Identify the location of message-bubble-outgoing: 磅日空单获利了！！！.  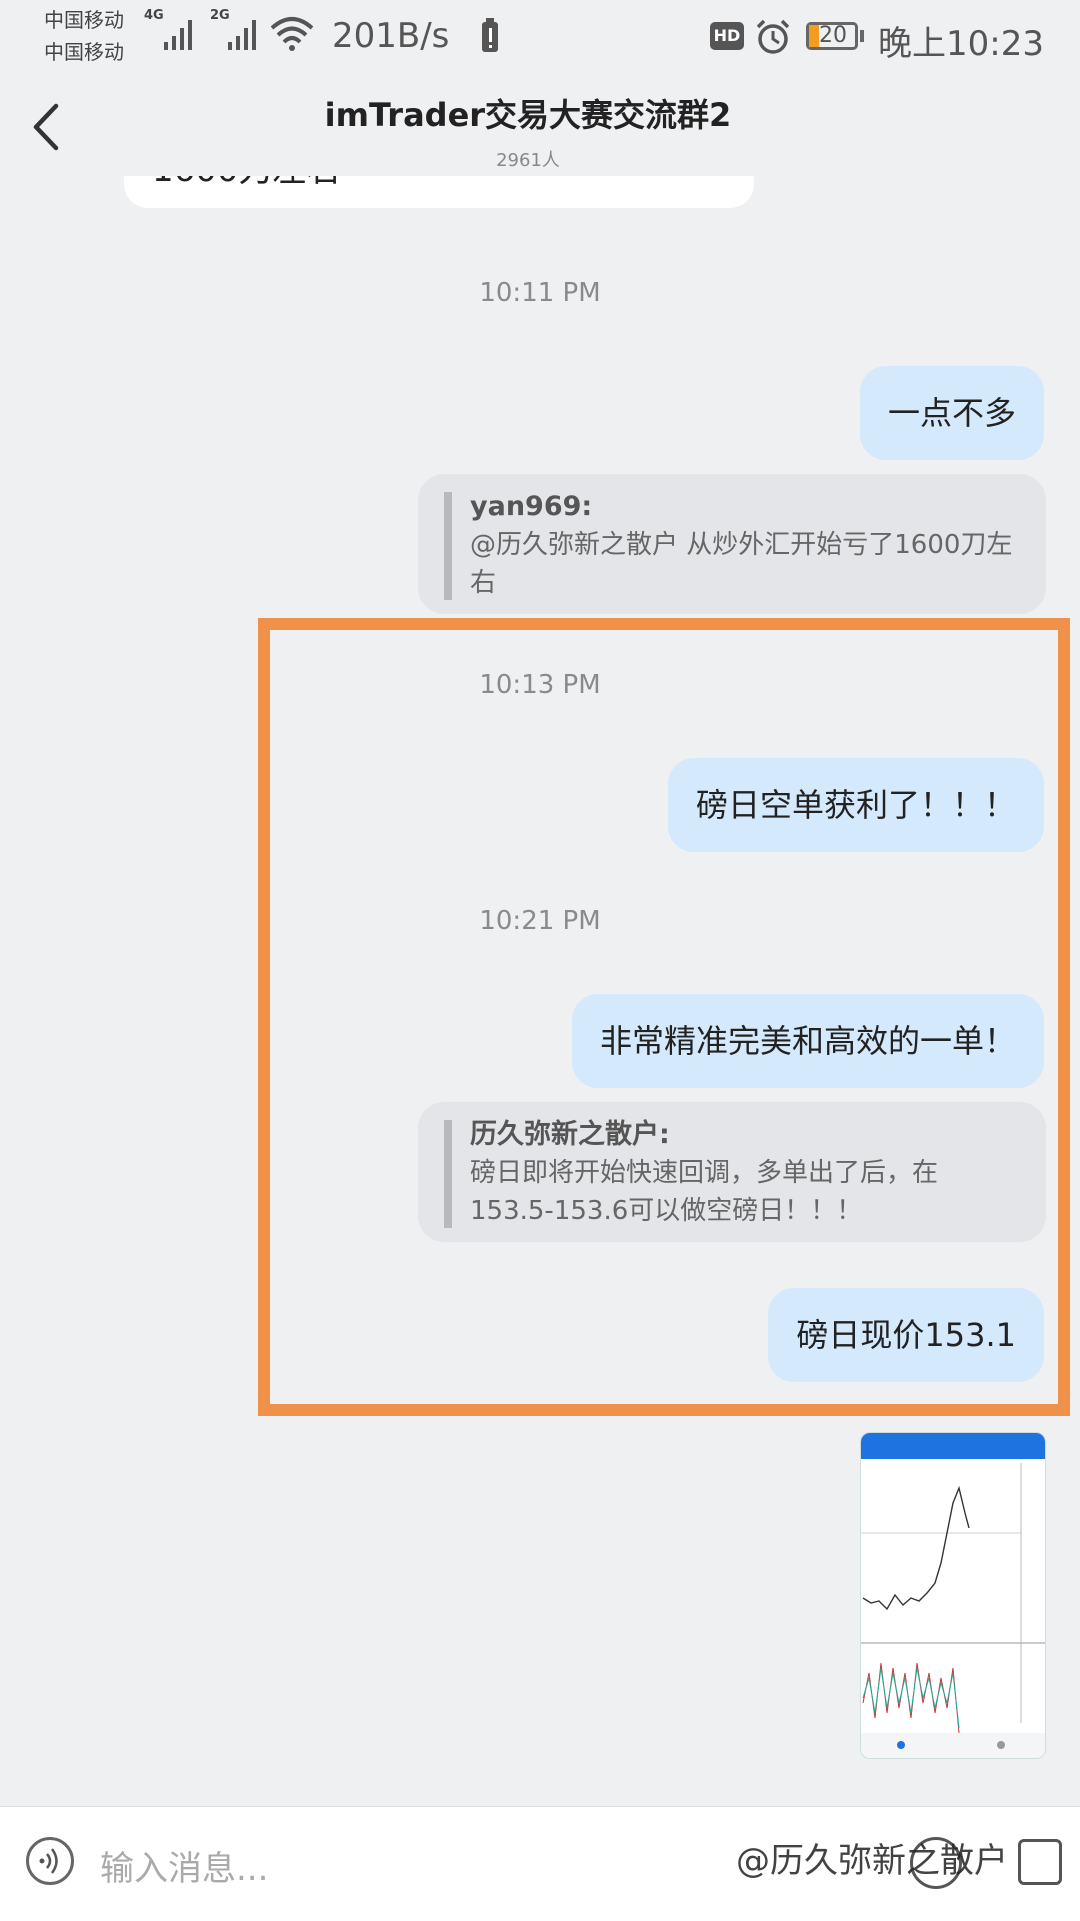
(855, 805).